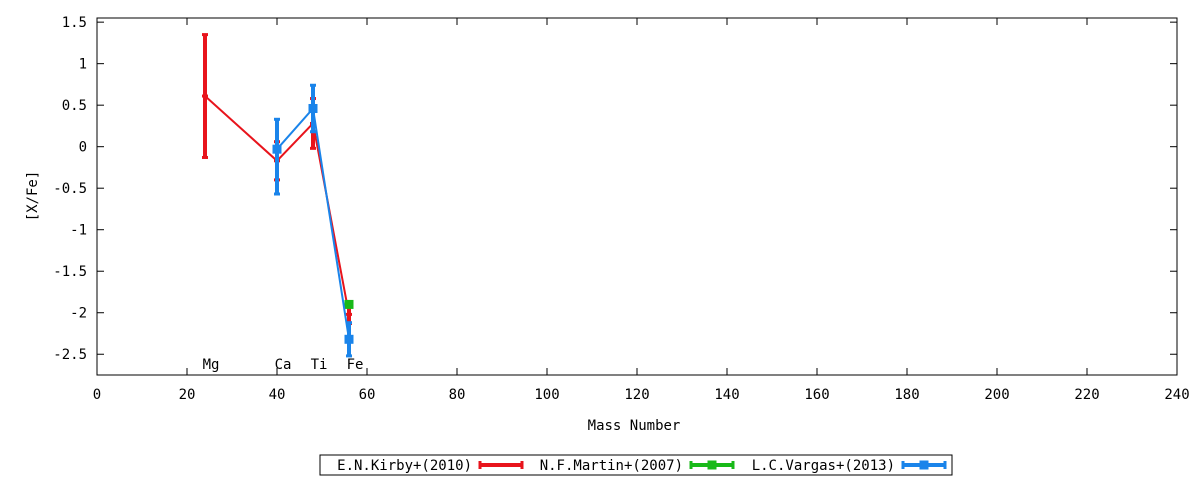 This screenshot has height=480, width=1200. Describe the element at coordinates (636, 395) in the screenshot. I see `x-tick-label: 120` at that location.